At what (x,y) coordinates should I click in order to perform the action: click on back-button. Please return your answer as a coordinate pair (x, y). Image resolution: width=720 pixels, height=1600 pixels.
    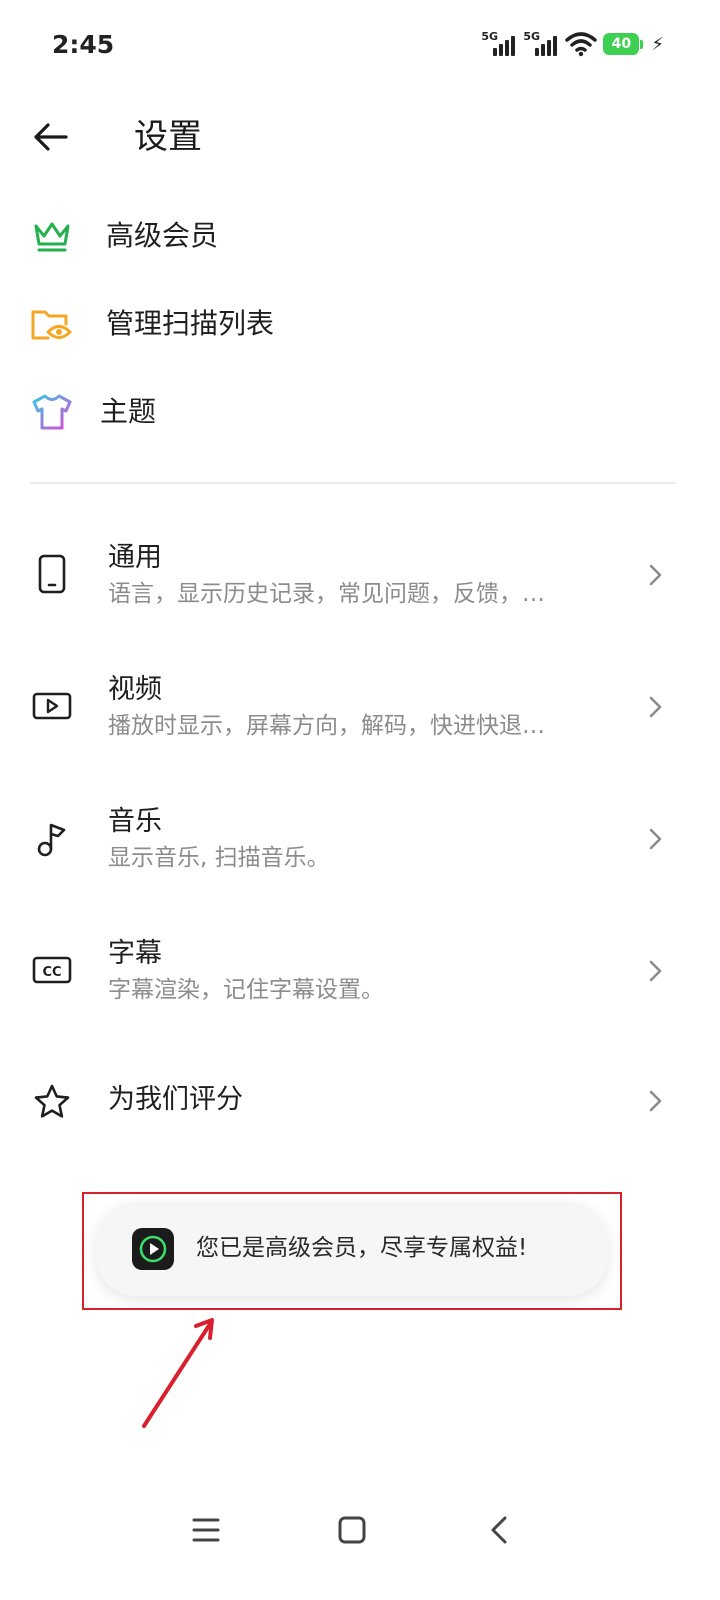
    Looking at the image, I should click on (53, 137).